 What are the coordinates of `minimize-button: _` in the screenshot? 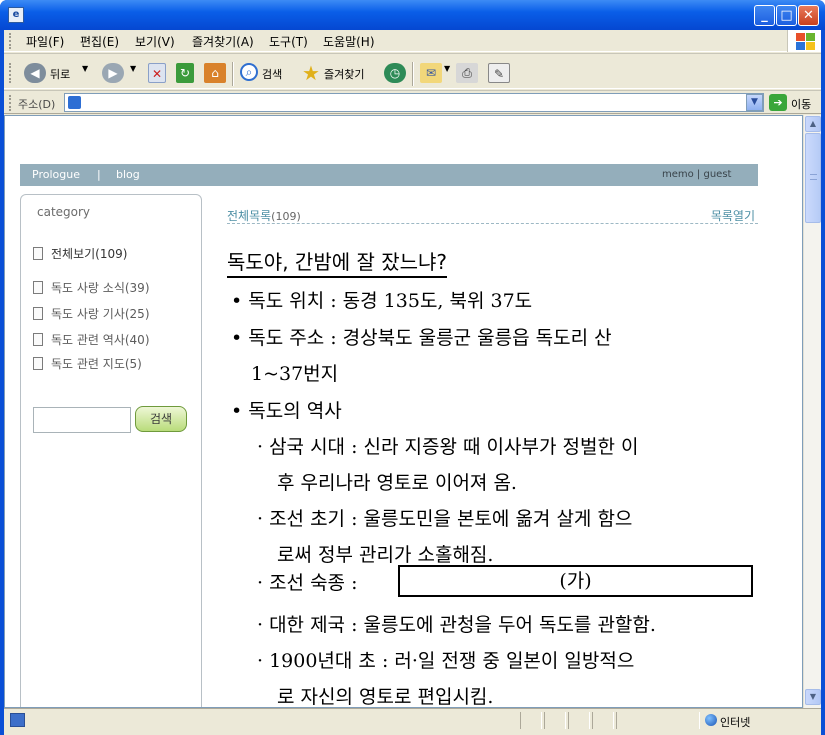 It's located at (764, 15).